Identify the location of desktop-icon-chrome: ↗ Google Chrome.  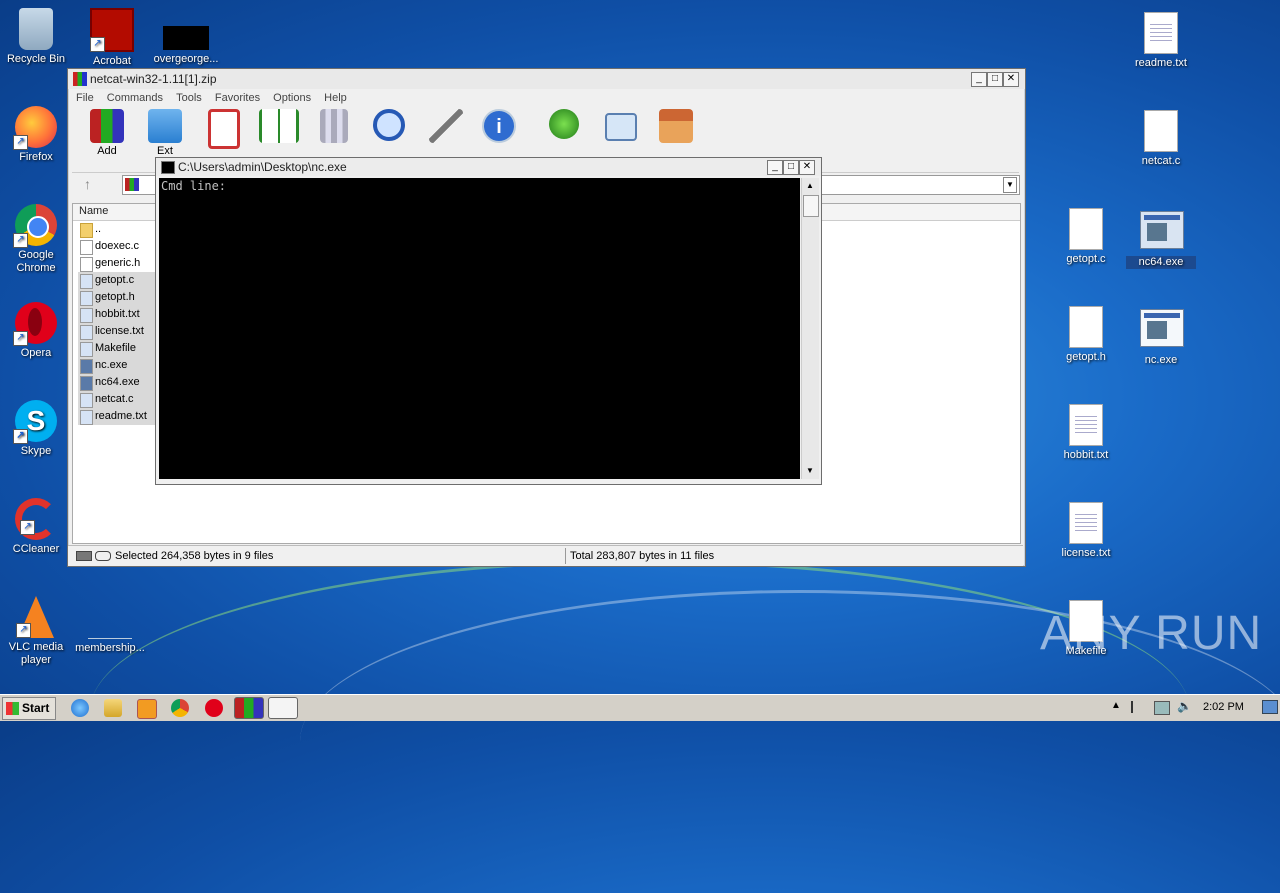
(36, 239).